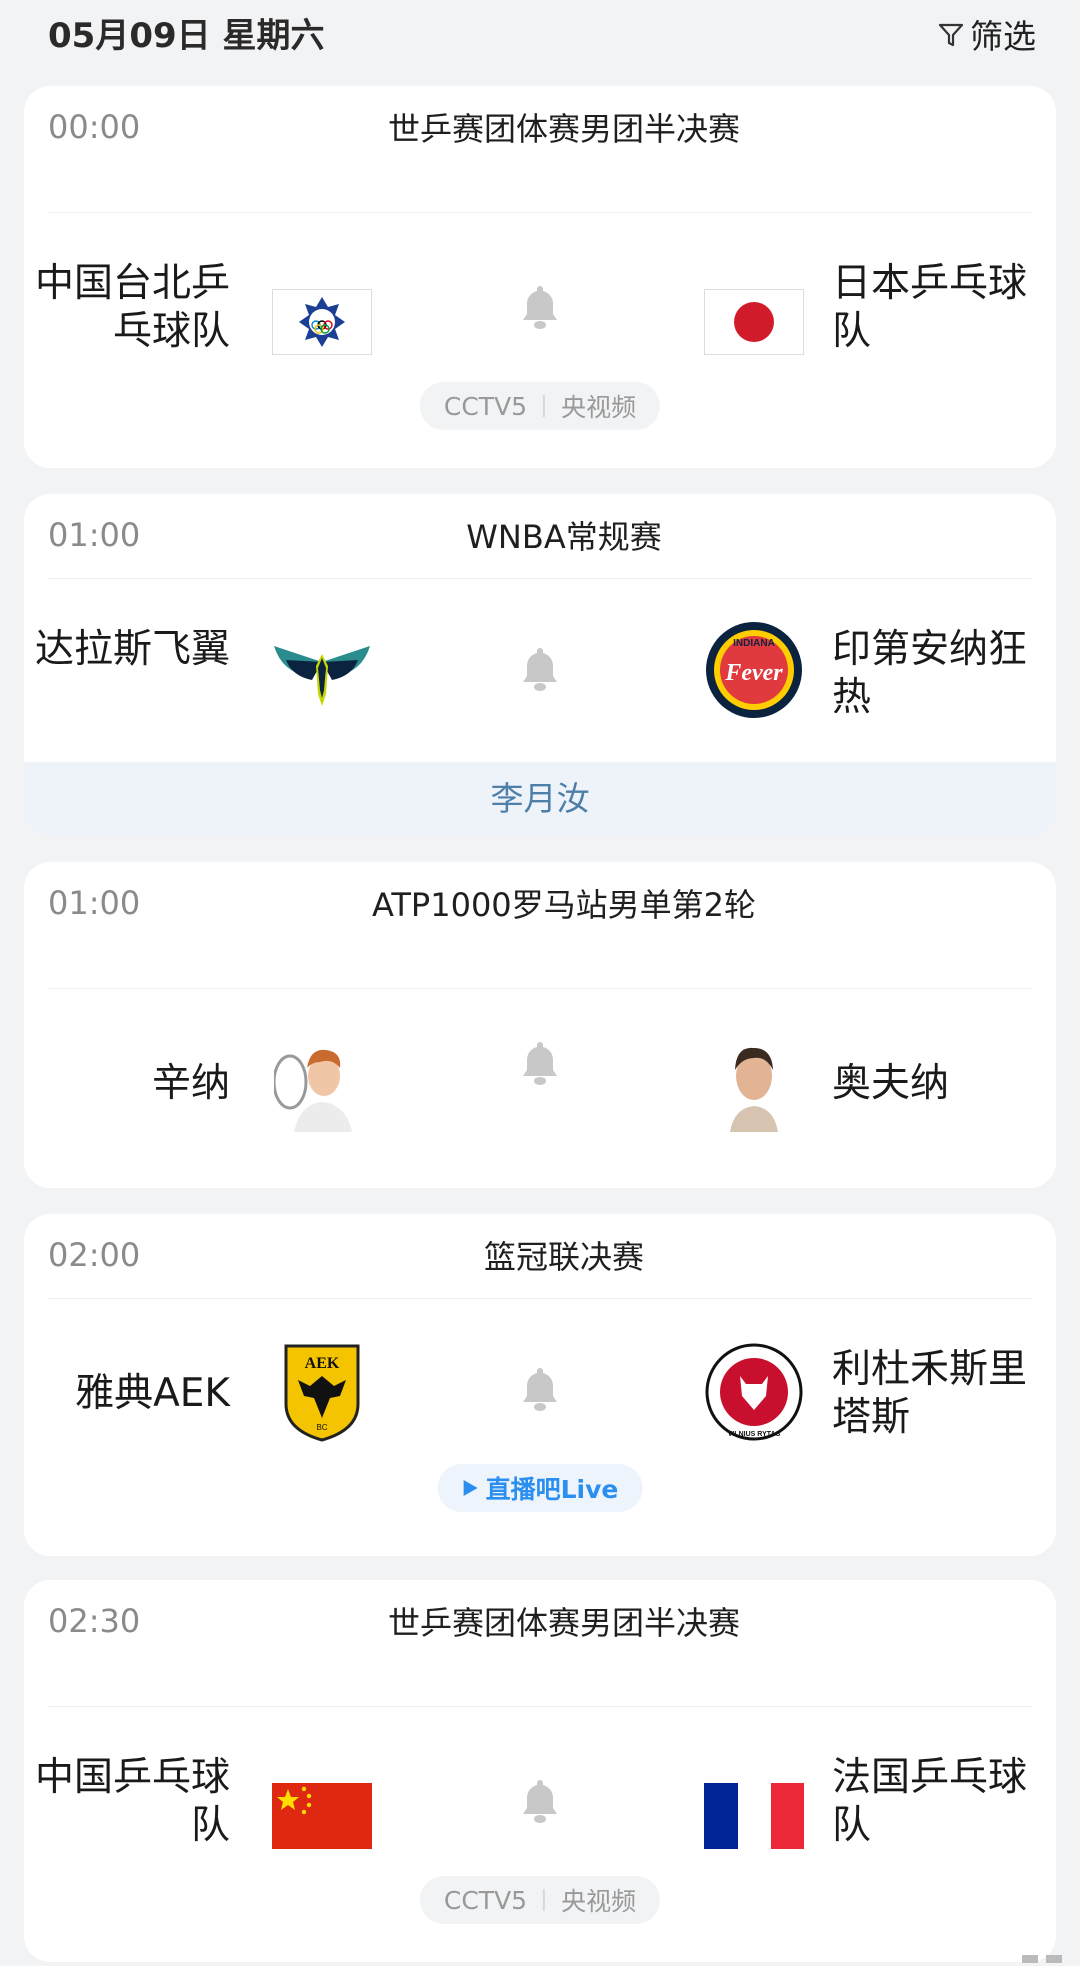 This screenshot has width=1080, height=1966. Describe the element at coordinates (754, 643) in the screenshot. I see `fever-top-text: INDIANA` at that location.